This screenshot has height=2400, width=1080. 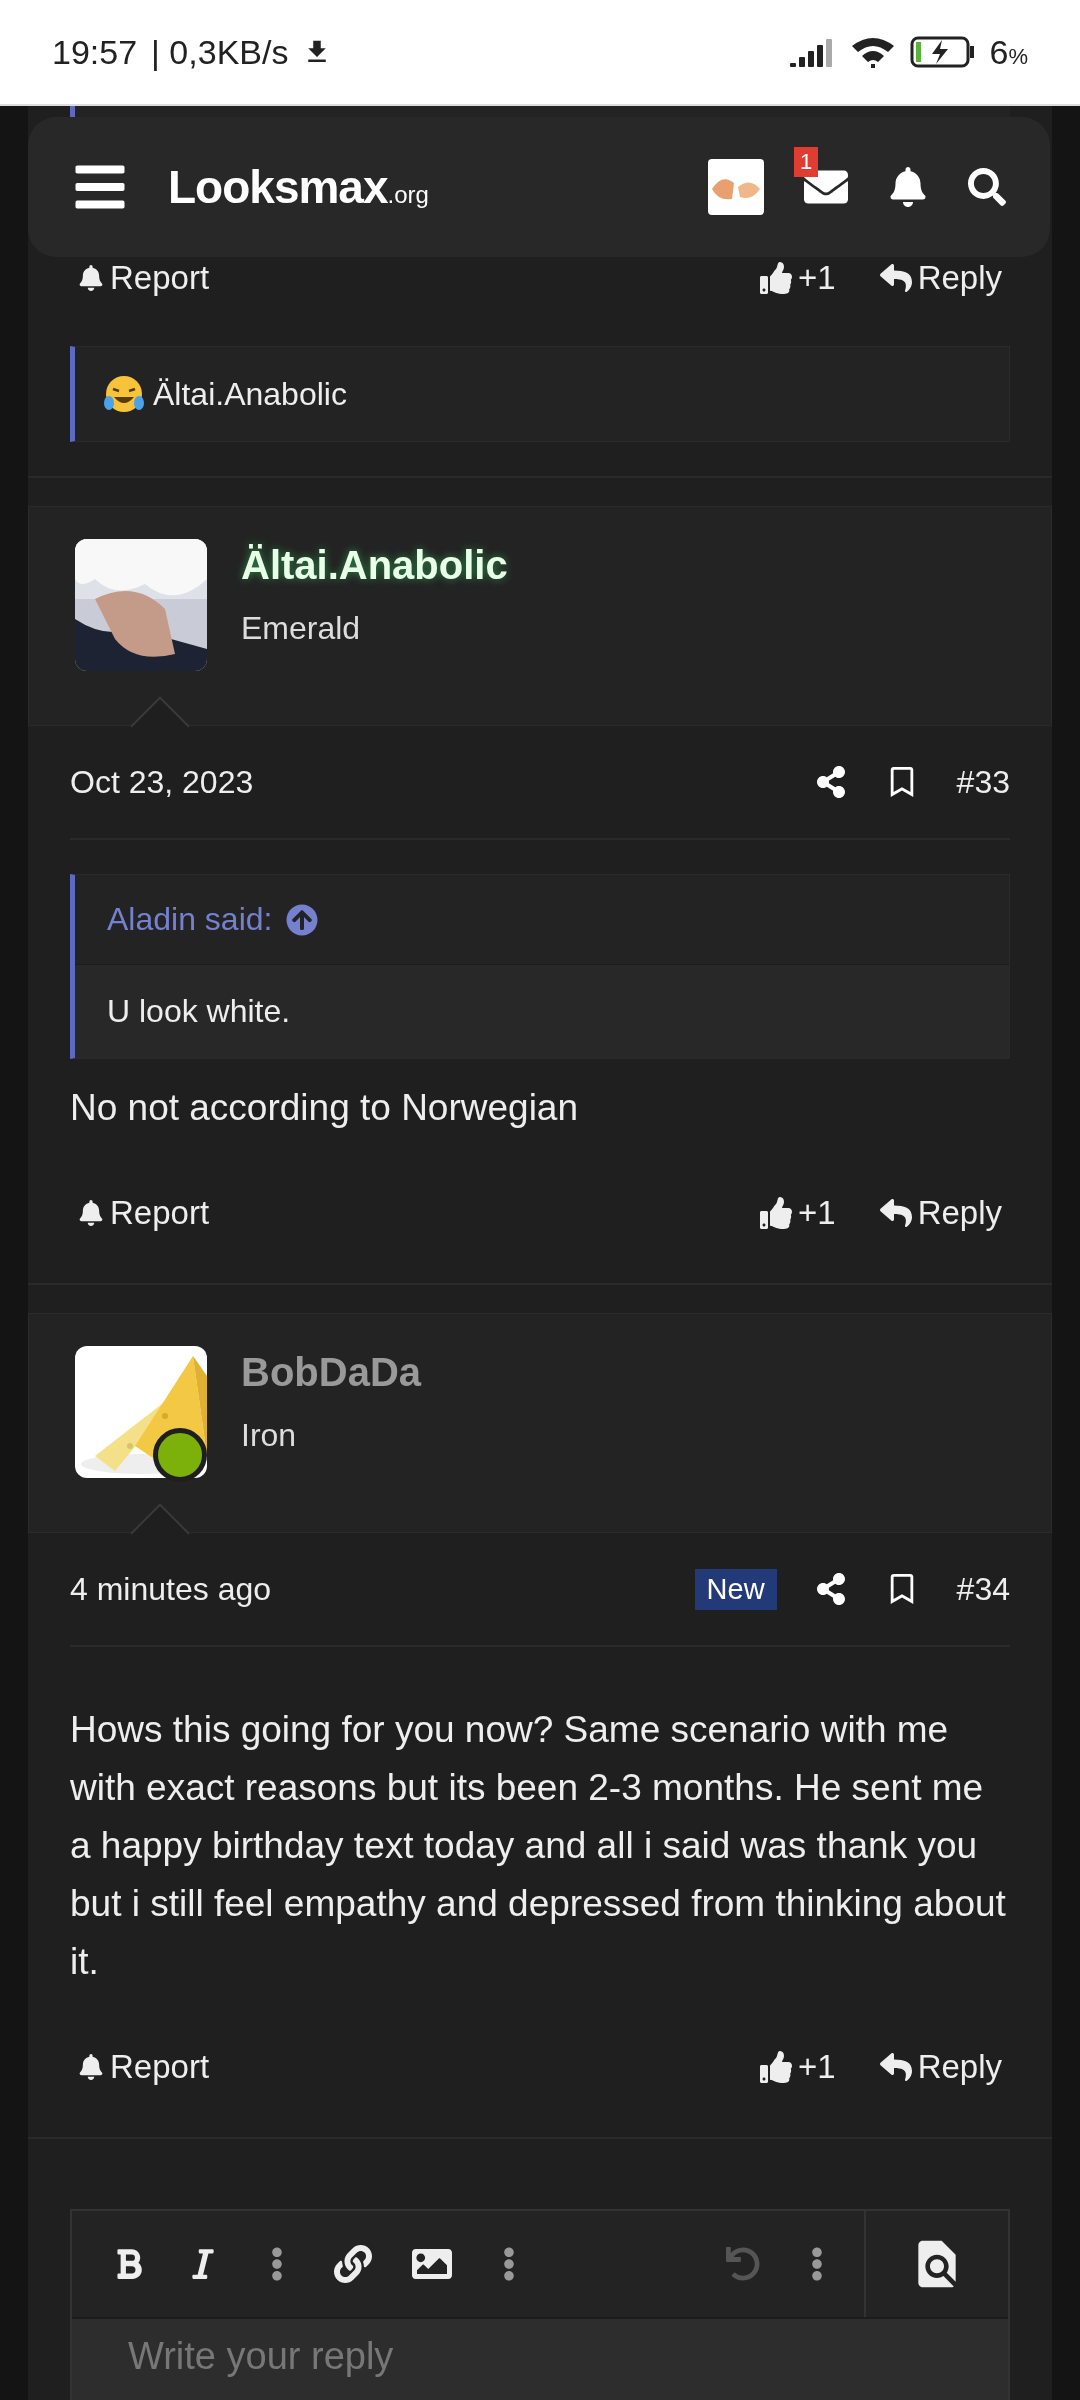 What do you see at coordinates (538, 1846) in the screenshot?
I see `post-message: Hows this going for you now? Same scenario with me with exact reasons but its been 2-3 months. He sent me a happy birthday text today and all i said was thank you but i still feel empathy and depressed from thinking about it.` at bounding box center [538, 1846].